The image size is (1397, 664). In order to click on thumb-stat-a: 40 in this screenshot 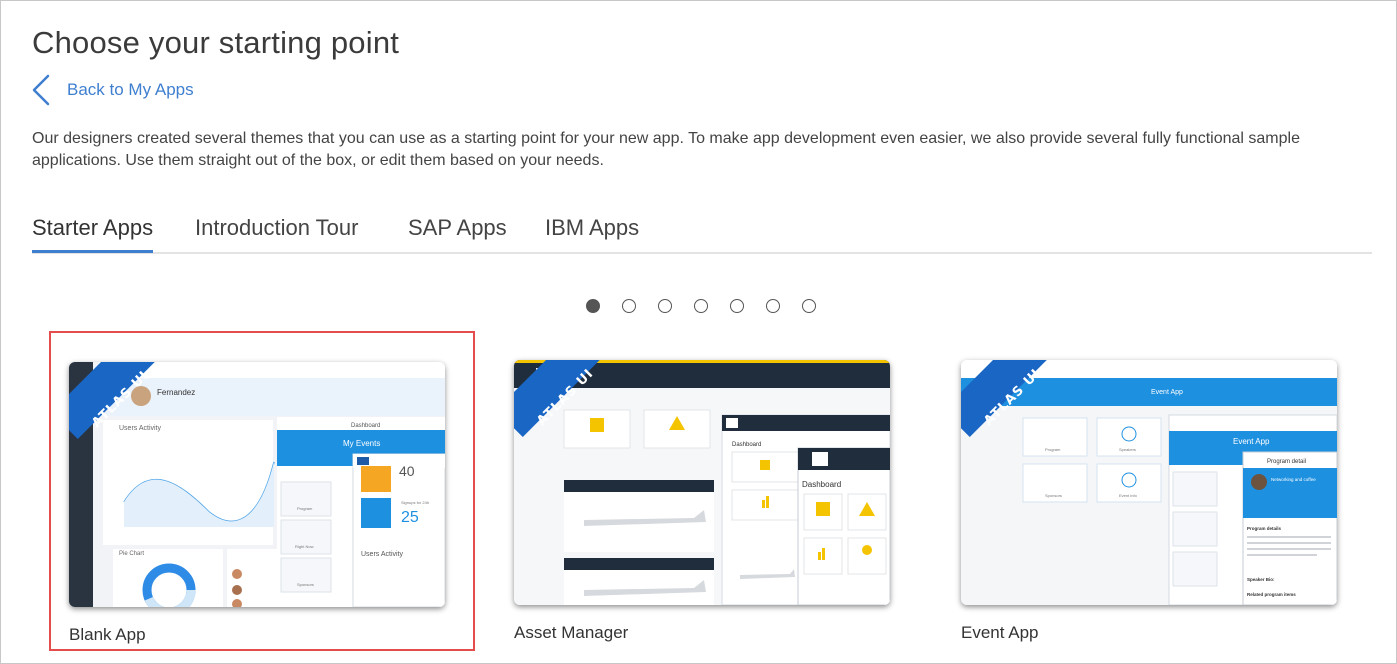, I will do `click(407, 471)`.